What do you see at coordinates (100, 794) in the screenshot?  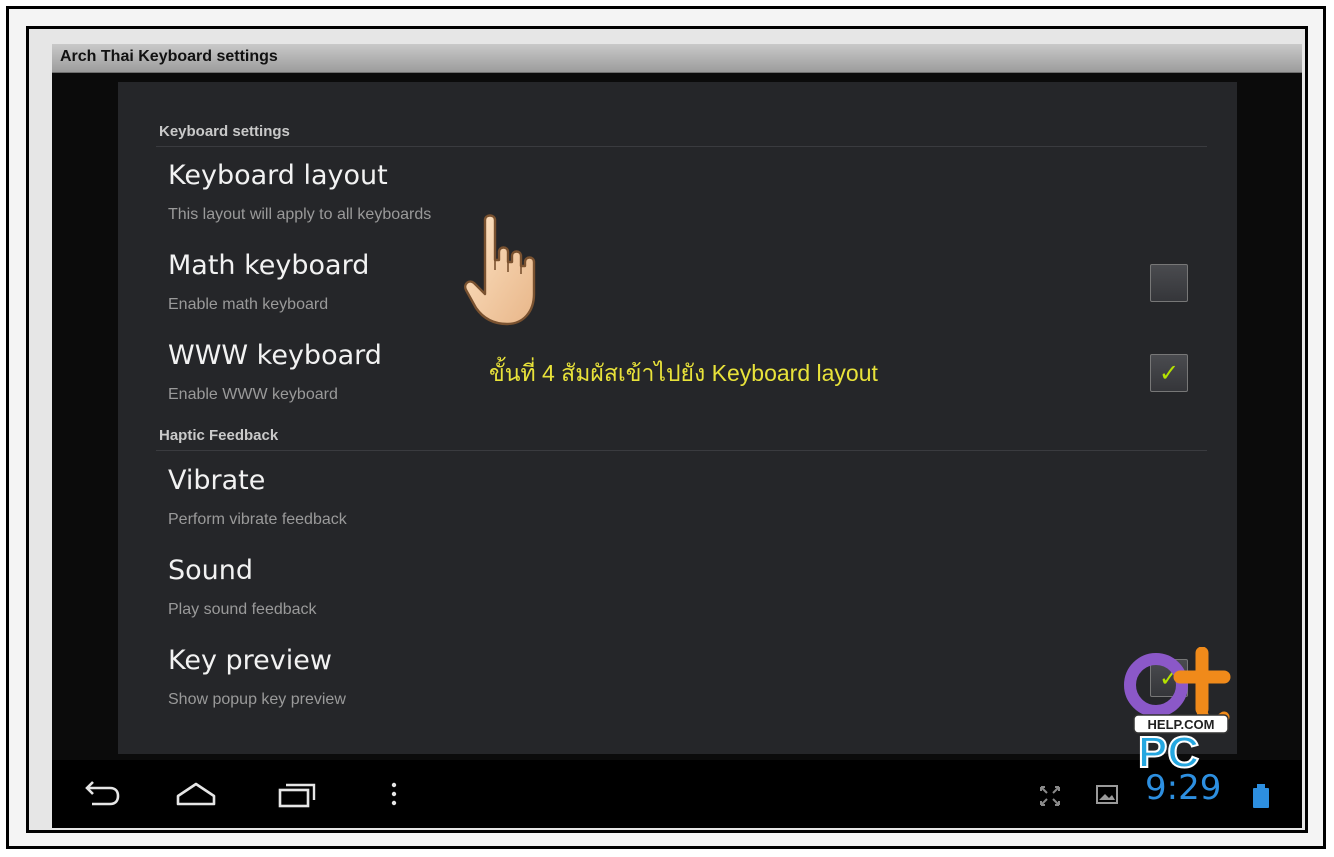 I see `back-icon` at bounding box center [100, 794].